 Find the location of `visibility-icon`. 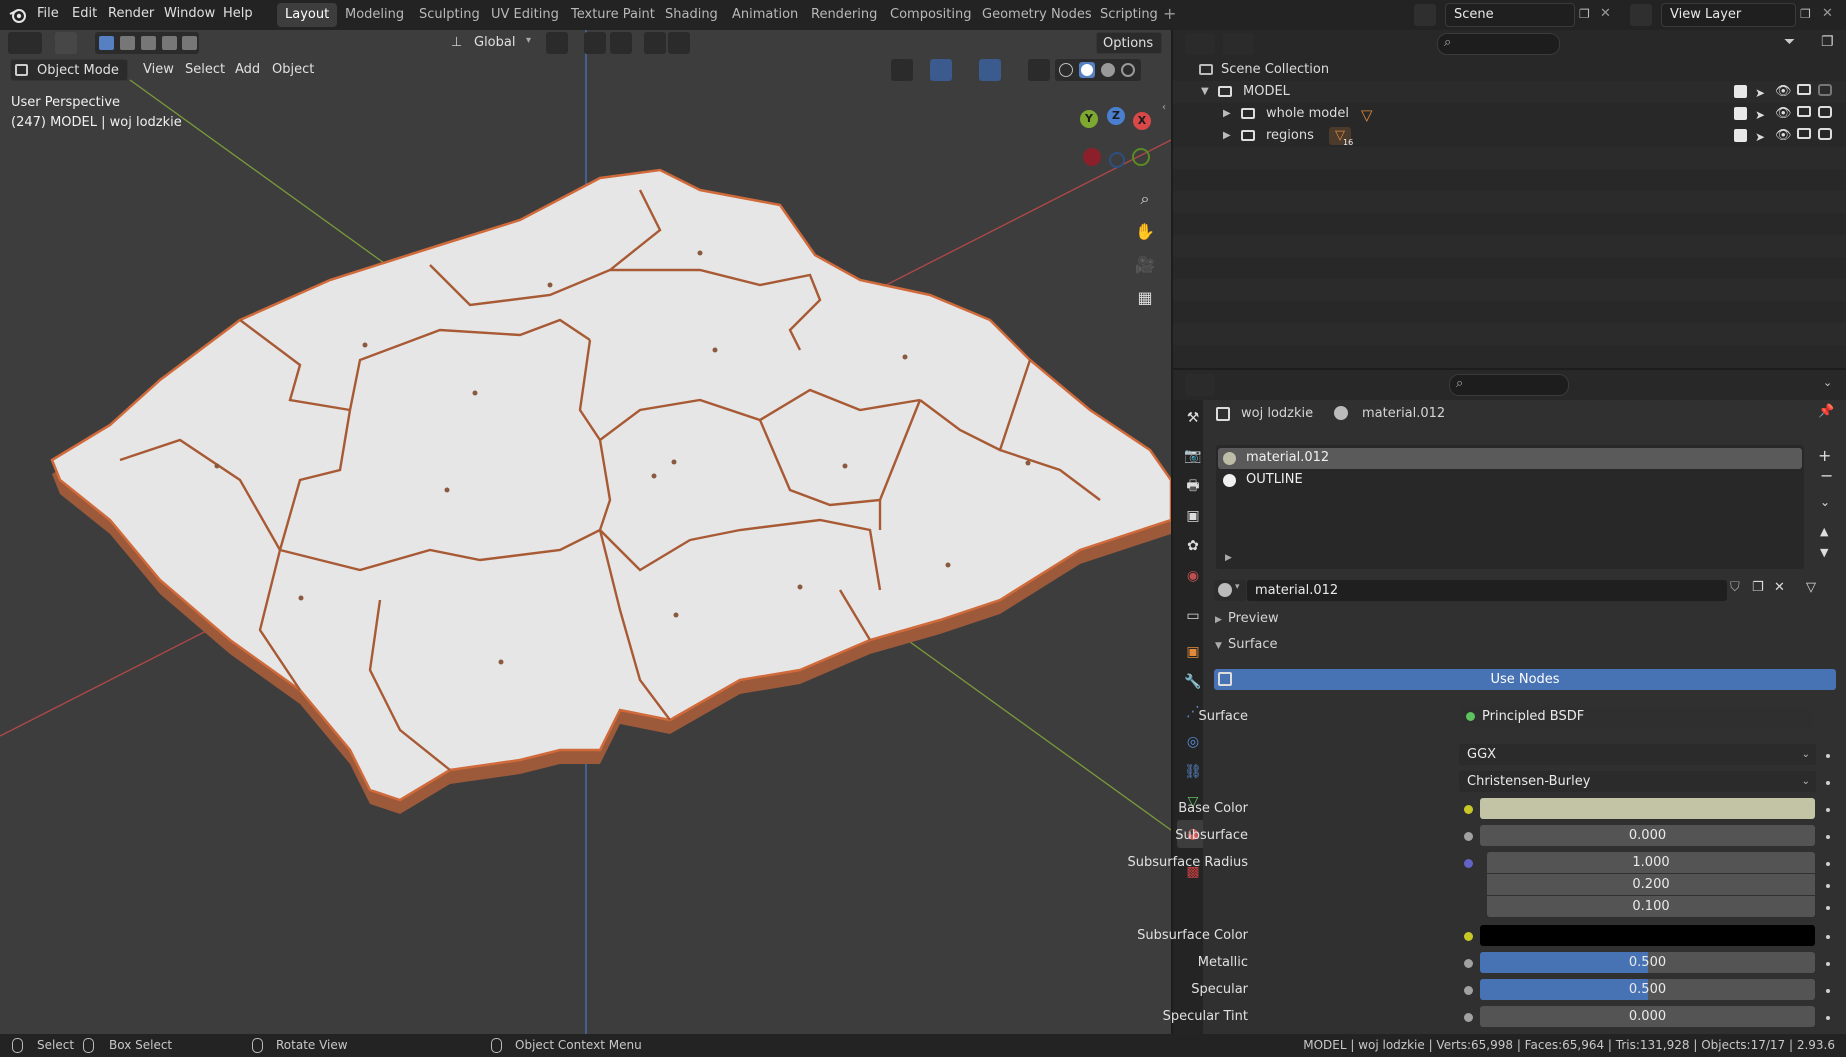

visibility-icon is located at coordinates (902, 70).